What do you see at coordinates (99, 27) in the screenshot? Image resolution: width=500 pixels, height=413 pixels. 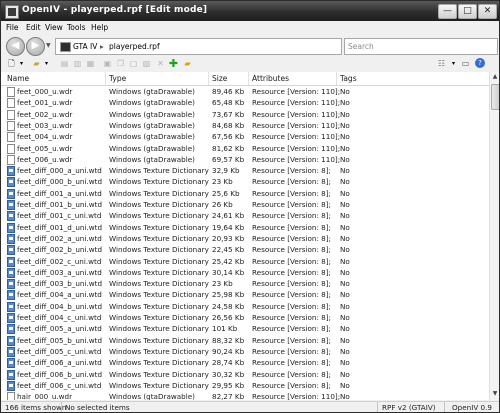 I see `menu-help: Help` at bounding box center [99, 27].